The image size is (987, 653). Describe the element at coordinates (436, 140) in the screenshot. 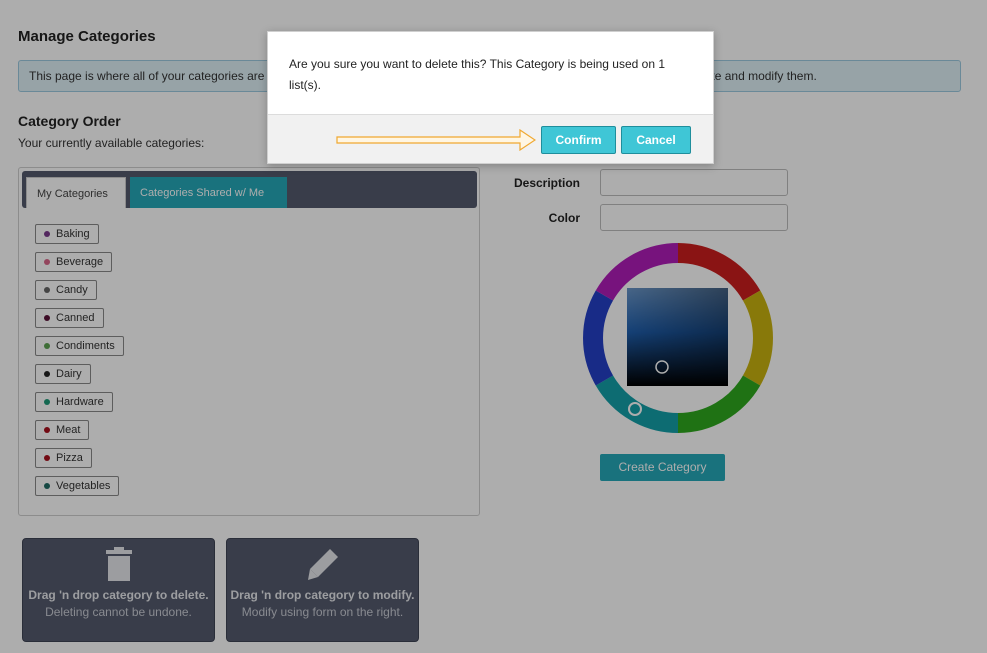

I see `arrow-right-icon` at that location.